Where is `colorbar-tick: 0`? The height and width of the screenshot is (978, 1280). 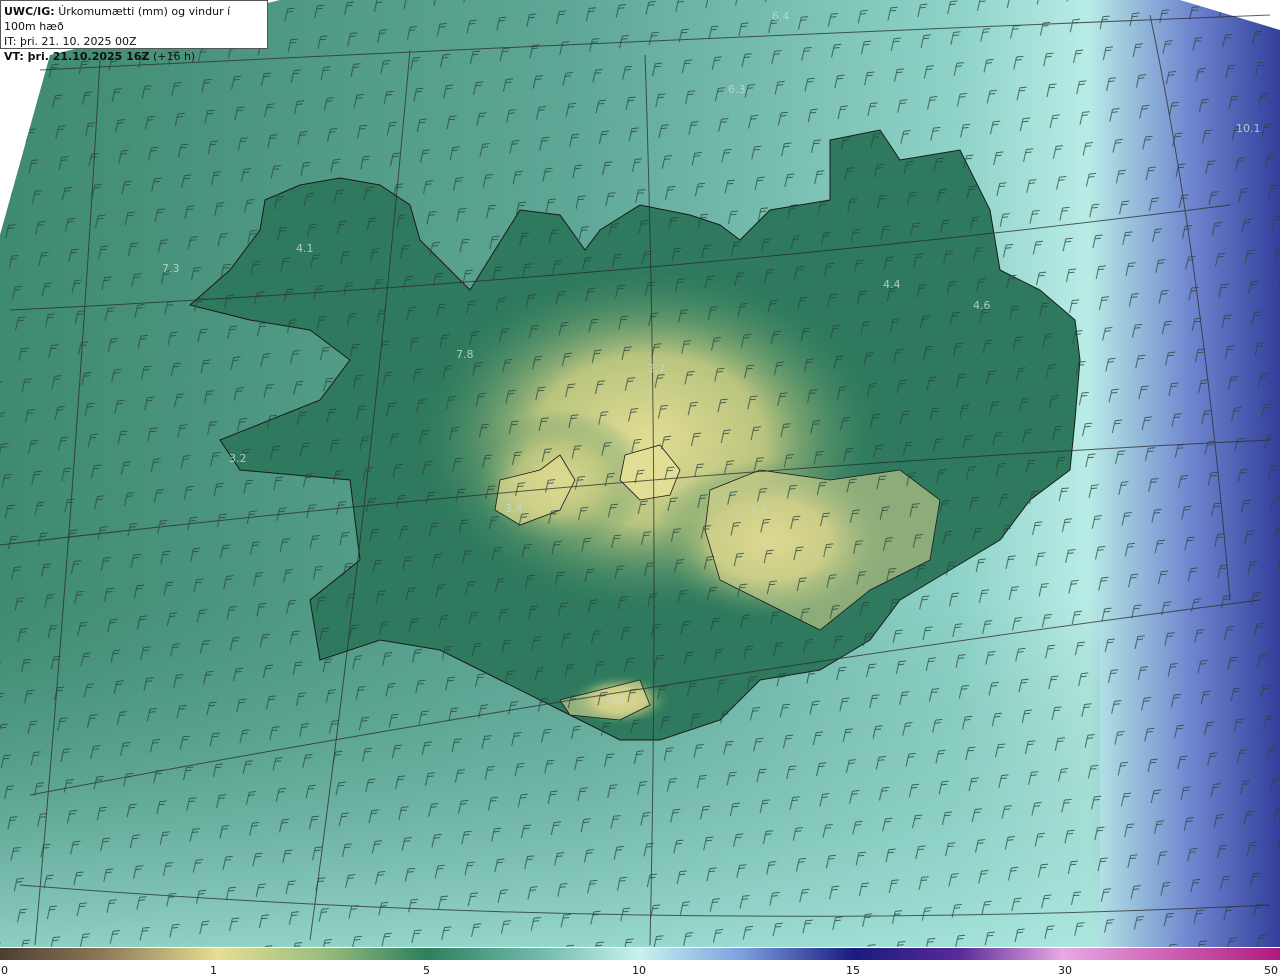 colorbar-tick: 0 is located at coordinates (4, 970).